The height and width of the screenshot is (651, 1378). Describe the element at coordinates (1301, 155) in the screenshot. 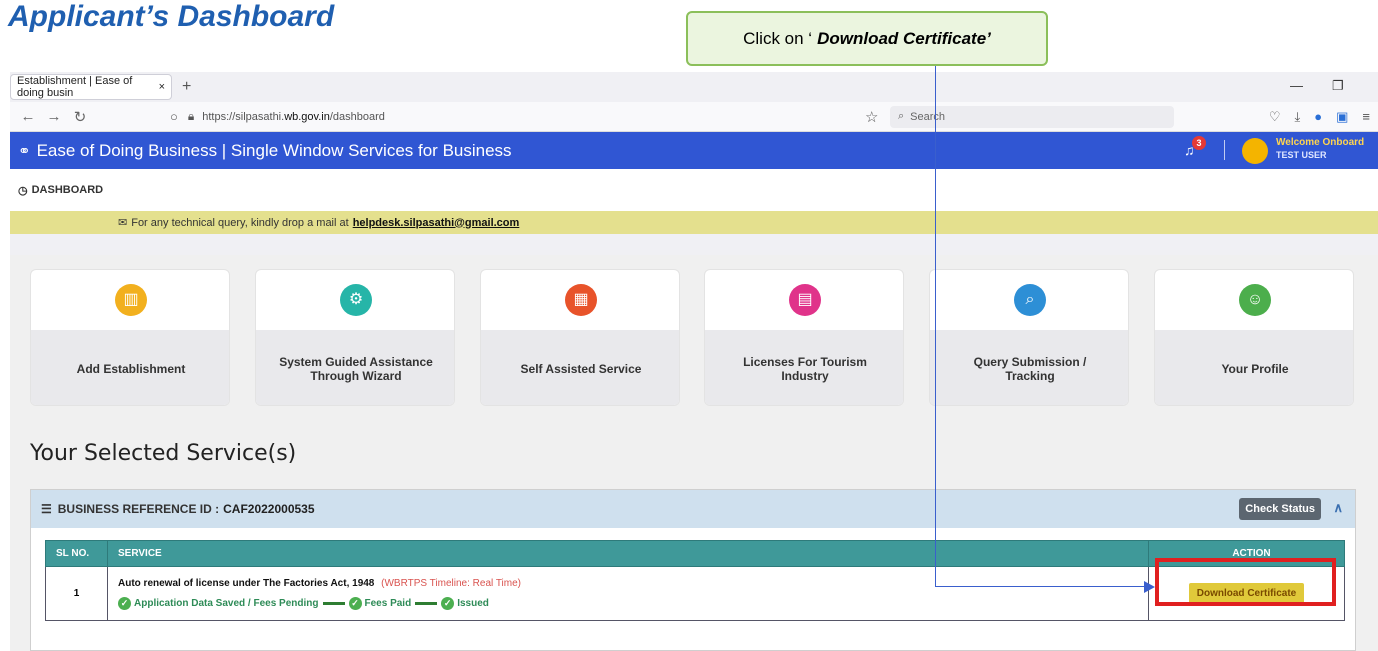

I see `user-name: TEST USER` at that location.